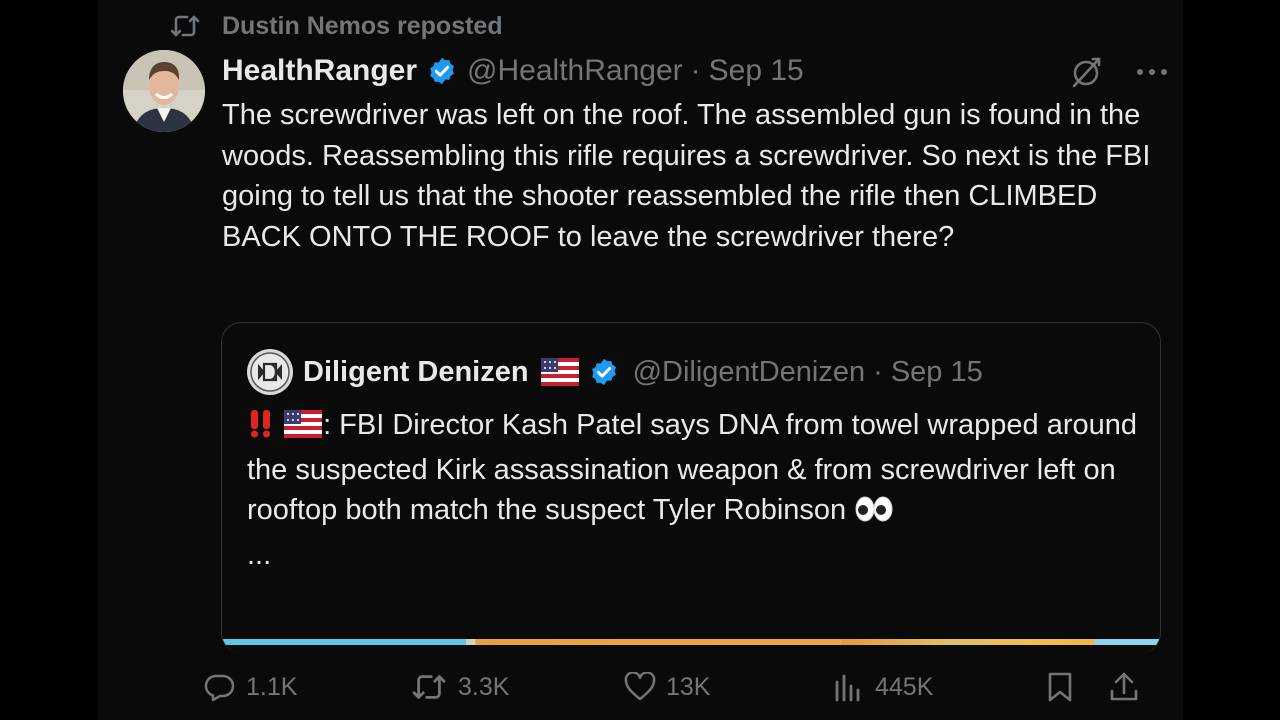  I want to click on post-header: HealthRanger @HealthRanger · Sep 15, so click(513, 71).